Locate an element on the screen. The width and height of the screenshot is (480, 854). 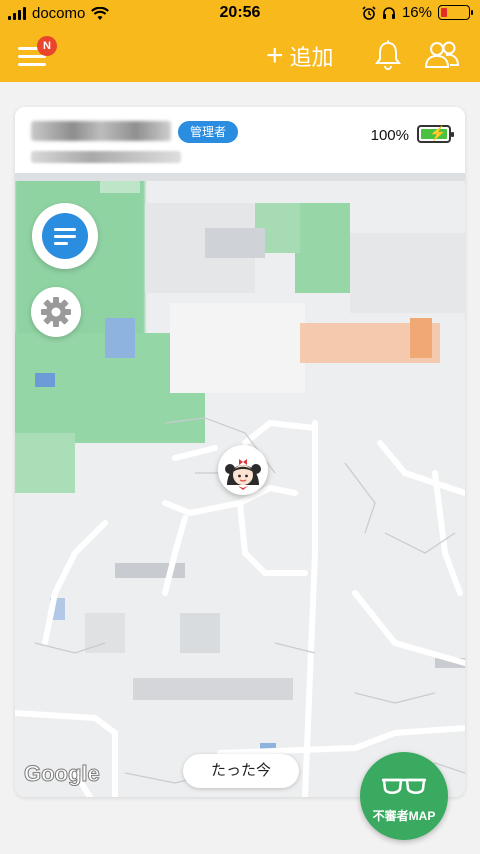
admin-badge: 管理者 is located at coordinates (208, 132).